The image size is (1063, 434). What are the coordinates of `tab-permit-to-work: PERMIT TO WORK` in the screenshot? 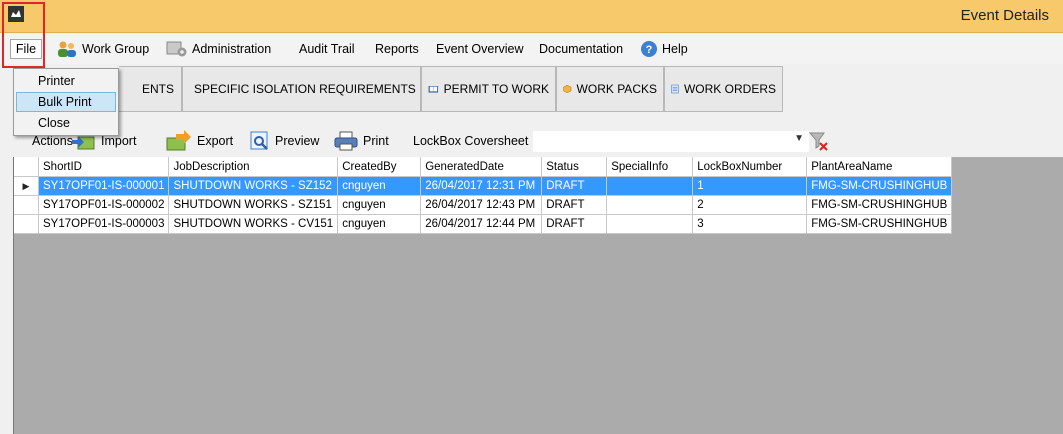 It's located at (488, 89).